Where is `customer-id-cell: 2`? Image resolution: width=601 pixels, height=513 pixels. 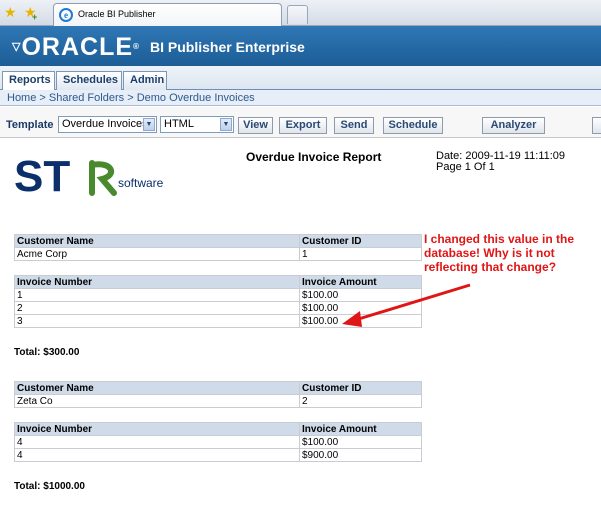 customer-id-cell: 2 is located at coordinates (360, 401).